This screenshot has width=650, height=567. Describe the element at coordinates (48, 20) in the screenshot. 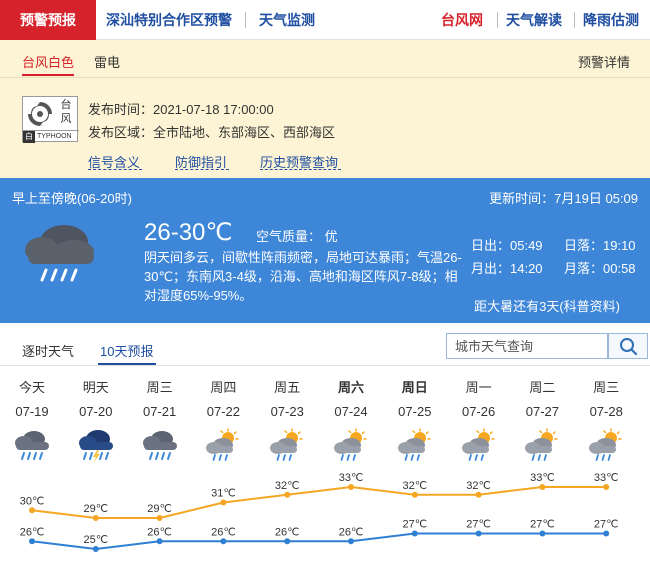

I see `nav-tab-warning-forecast: 预警预报` at that location.